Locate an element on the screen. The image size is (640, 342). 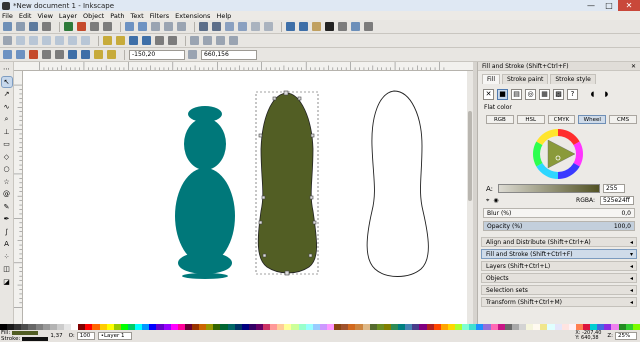
snap-paths-icon is located at coordinates (46, 40).